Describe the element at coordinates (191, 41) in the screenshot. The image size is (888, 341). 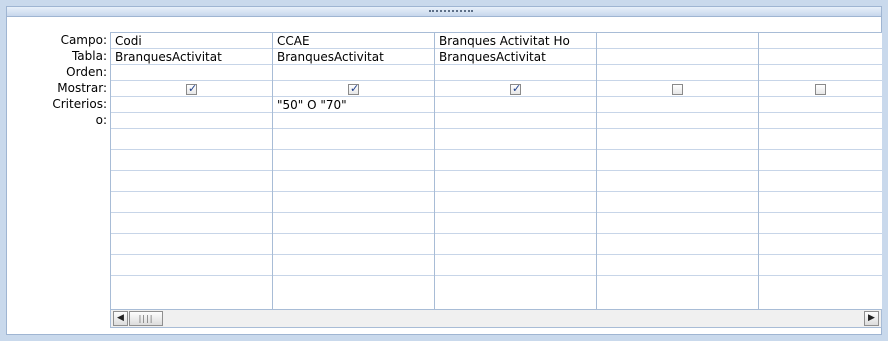
I see `cell-campo-1: Codi` at that location.